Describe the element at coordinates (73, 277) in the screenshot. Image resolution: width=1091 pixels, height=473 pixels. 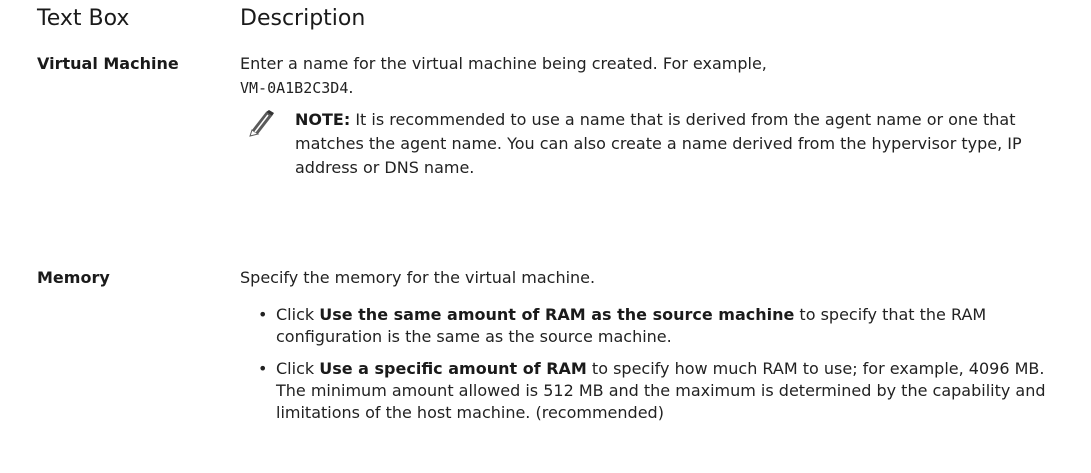
I see `term-memory: Memory` at that location.